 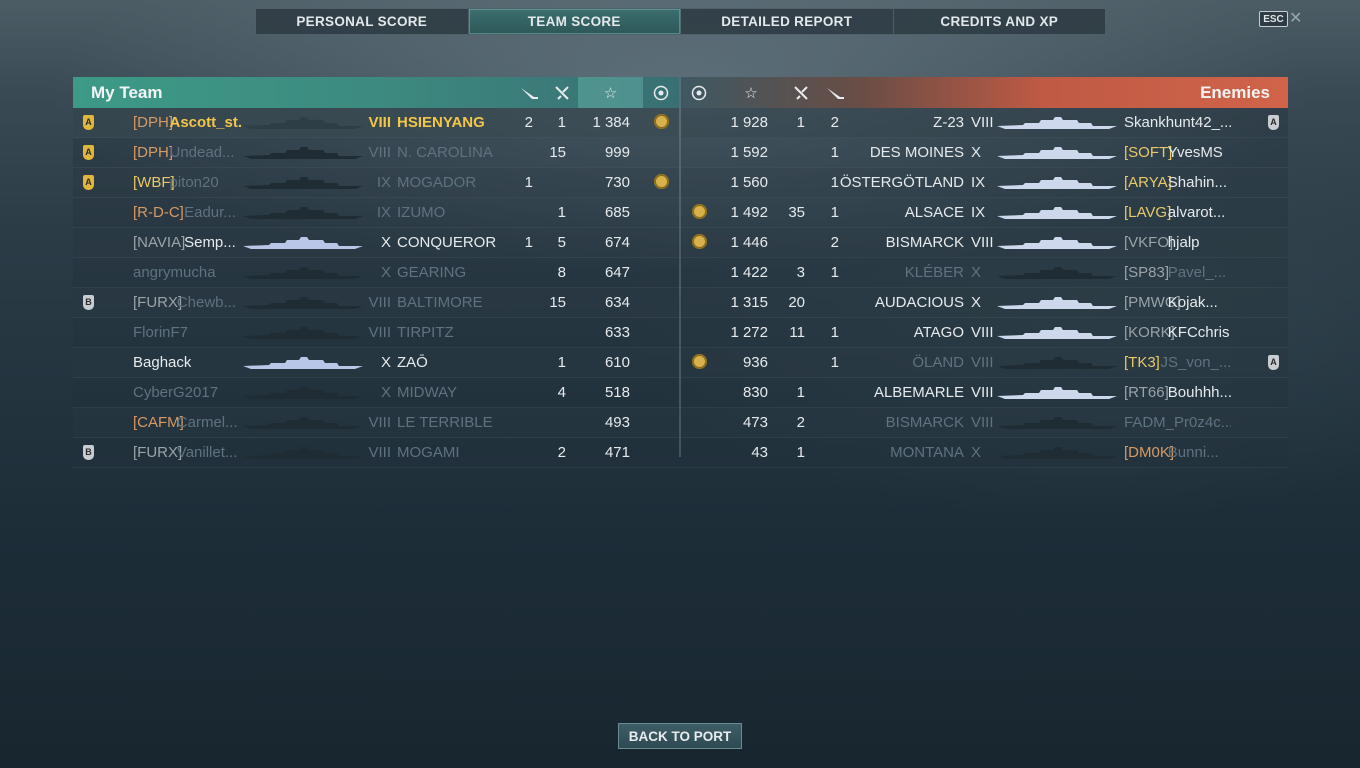 I want to click on table-row: B [FURX] Vanillet... VIII MOGAMI 2 471, so click(x=376, y=453).